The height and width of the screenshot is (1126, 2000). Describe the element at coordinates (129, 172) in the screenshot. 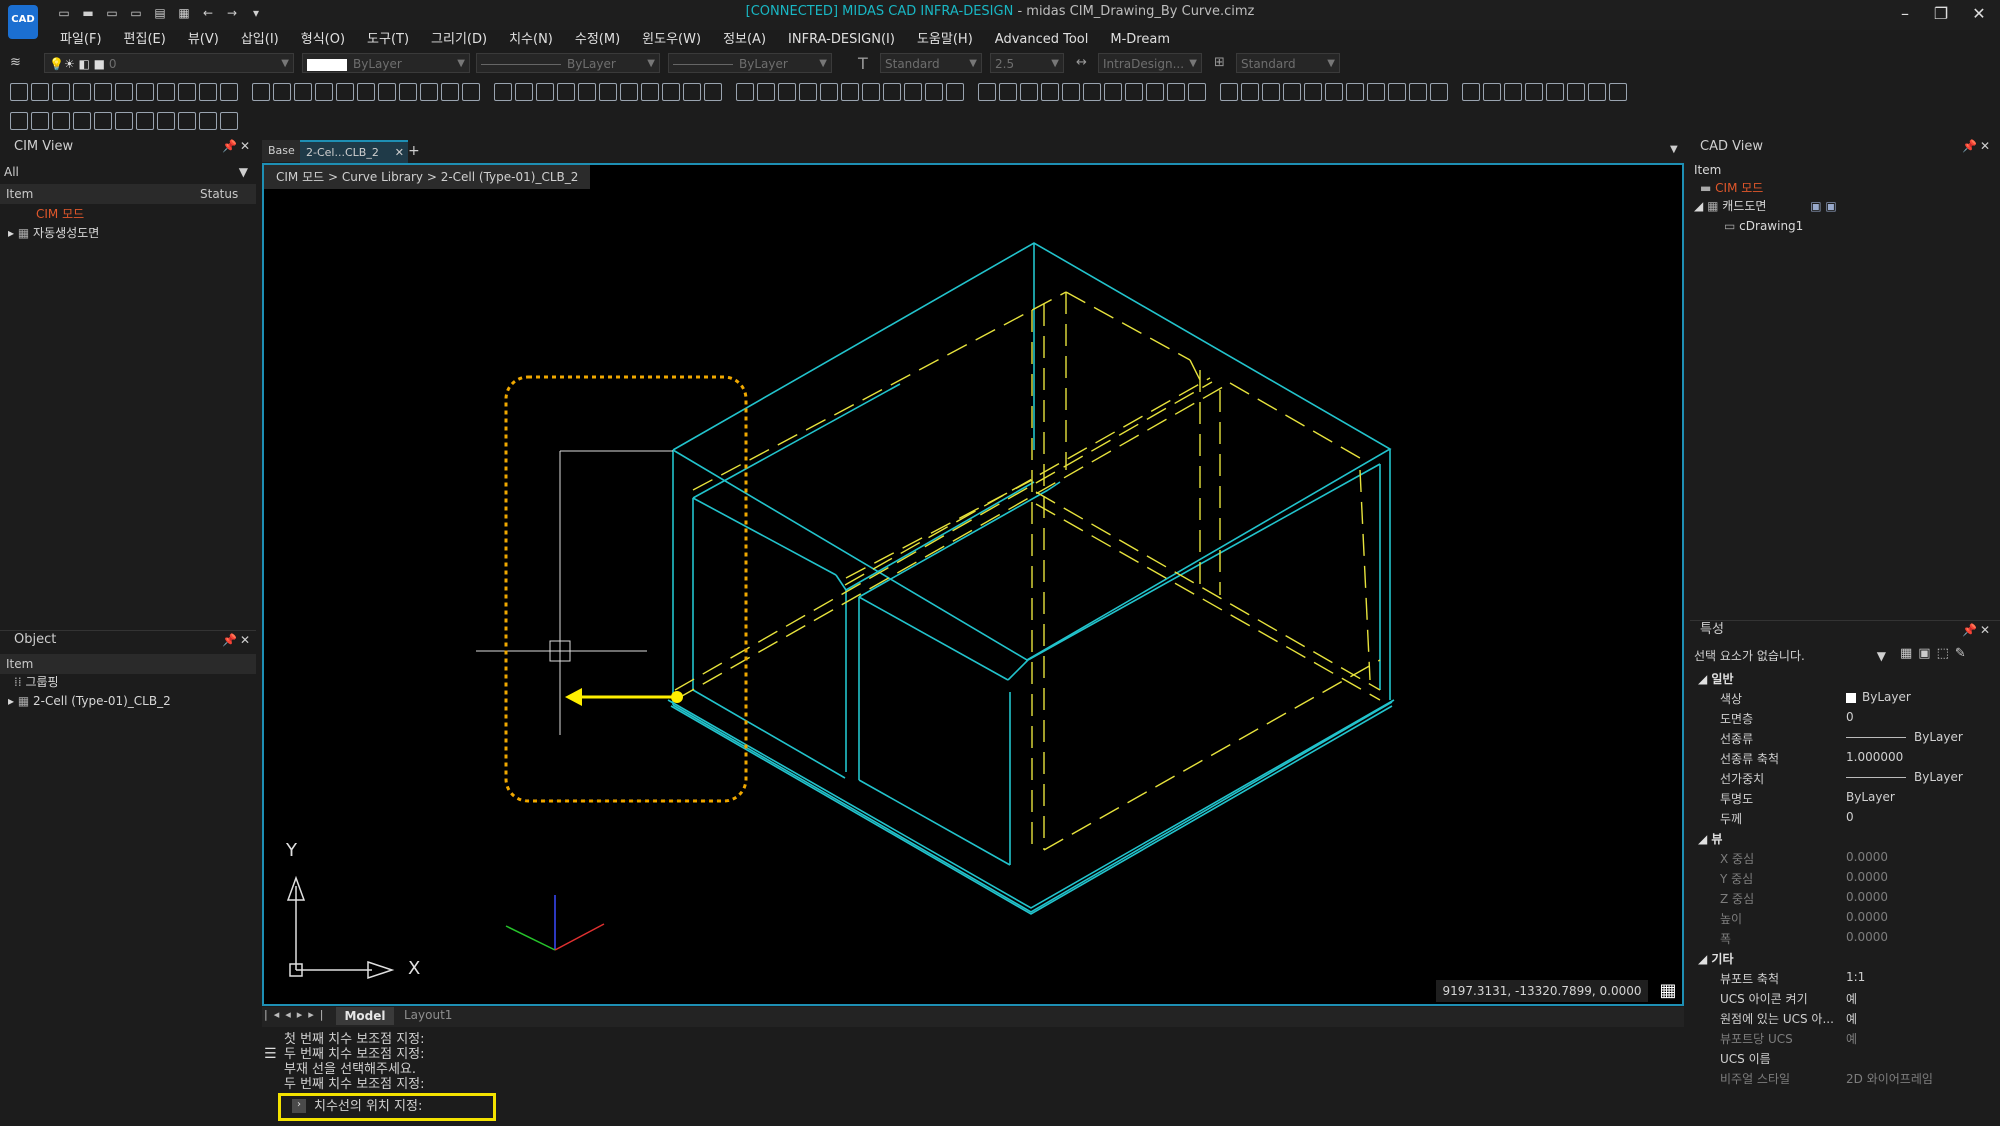

I see `cim-filter-dropdown: All ▼` at that location.